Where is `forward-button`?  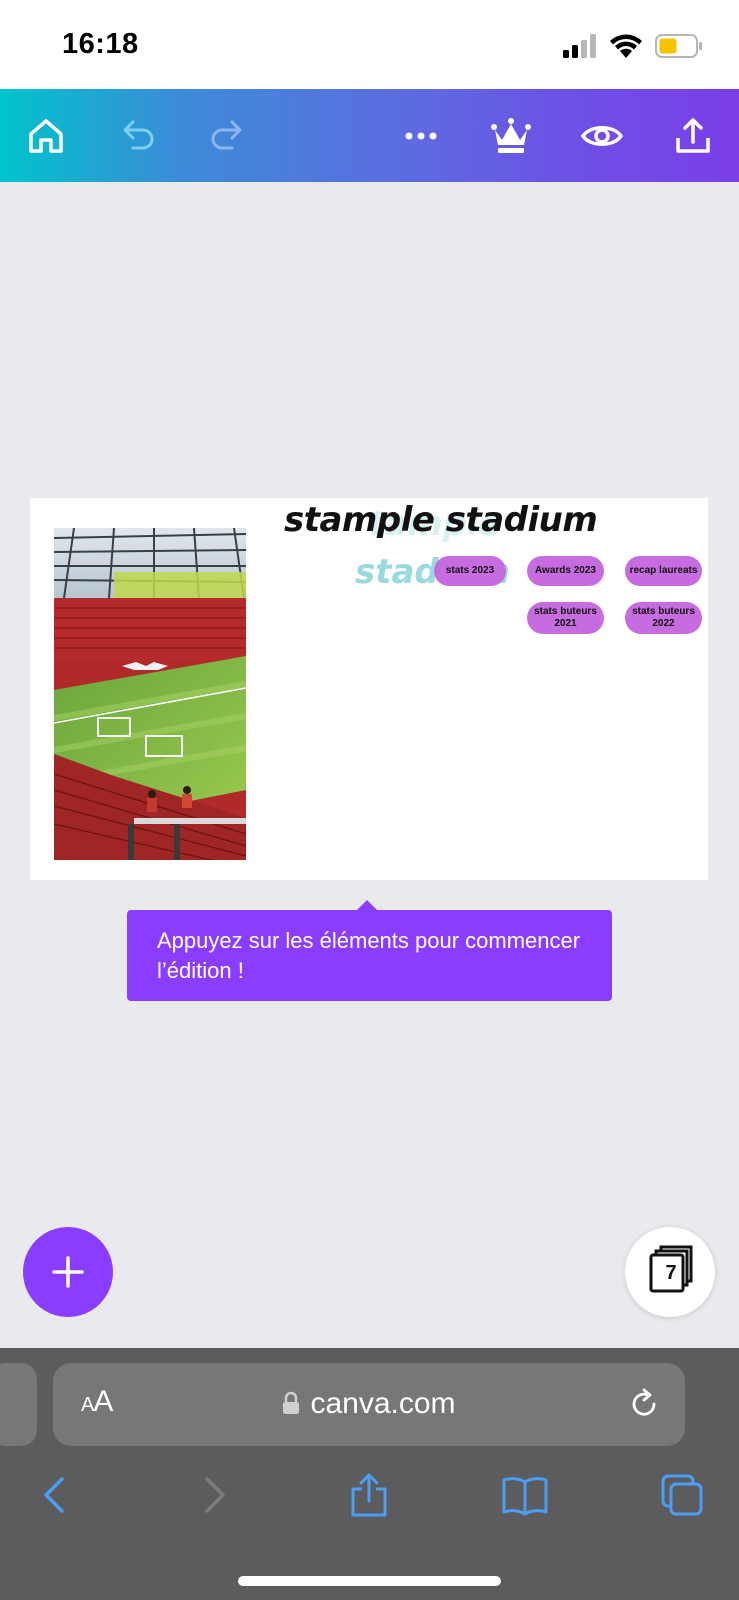
forward-button is located at coordinates (214, 1495).